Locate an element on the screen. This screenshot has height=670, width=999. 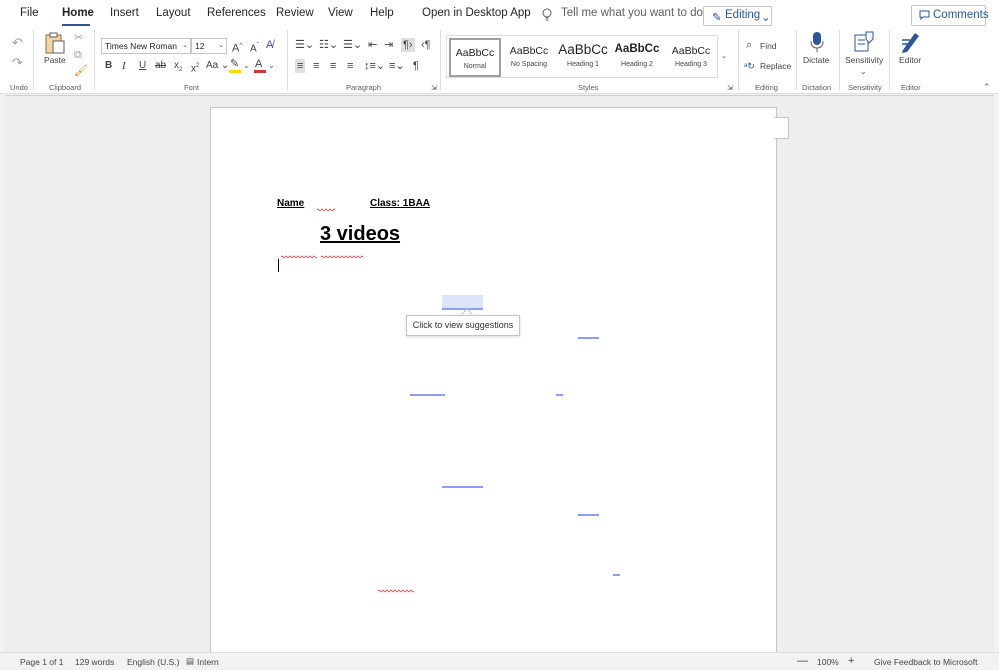
show-formatting-icon: ¶ is located at coordinates (416, 66).